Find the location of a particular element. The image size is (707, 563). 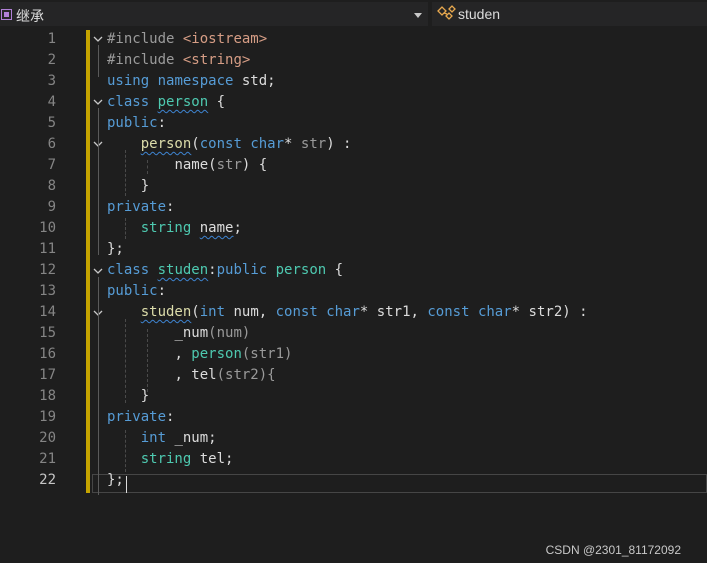

chevron-down-icon is located at coordinates (418, 15).